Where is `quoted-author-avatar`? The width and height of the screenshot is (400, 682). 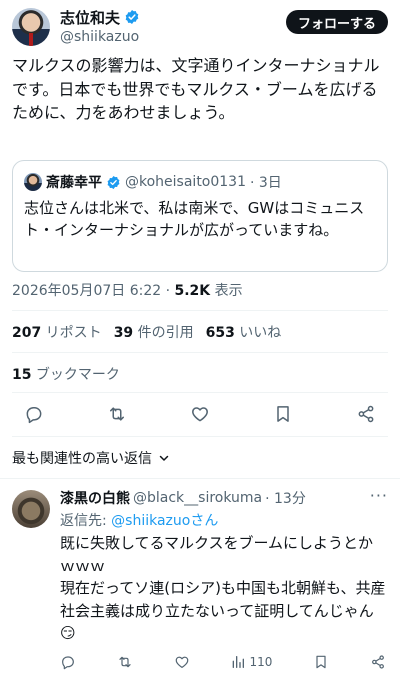 quoted-author-avatar is located at coordinates (33, 182).